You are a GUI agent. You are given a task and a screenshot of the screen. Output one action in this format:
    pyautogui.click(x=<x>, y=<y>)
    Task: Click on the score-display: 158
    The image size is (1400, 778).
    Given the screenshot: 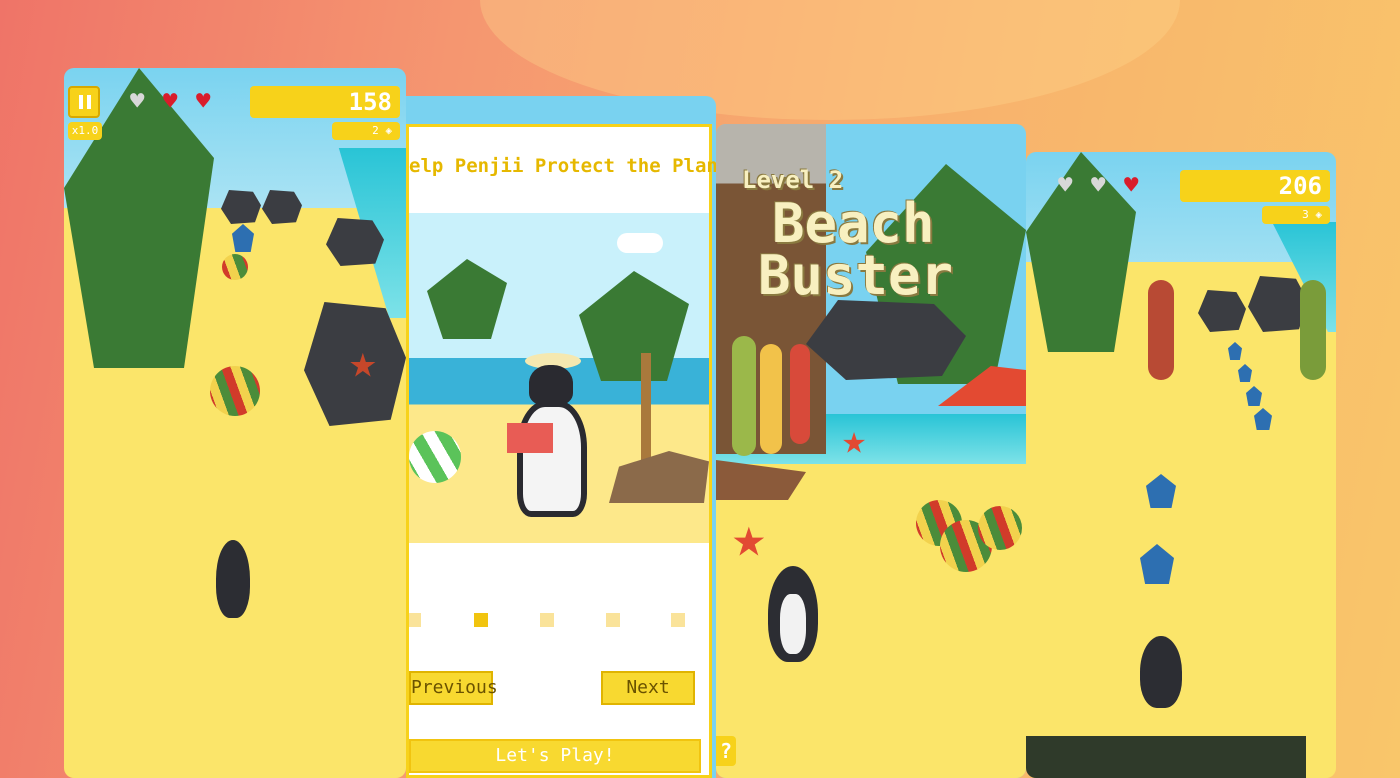 What is the action you would take?
    pyautogui.click(x=325, y=102)
    